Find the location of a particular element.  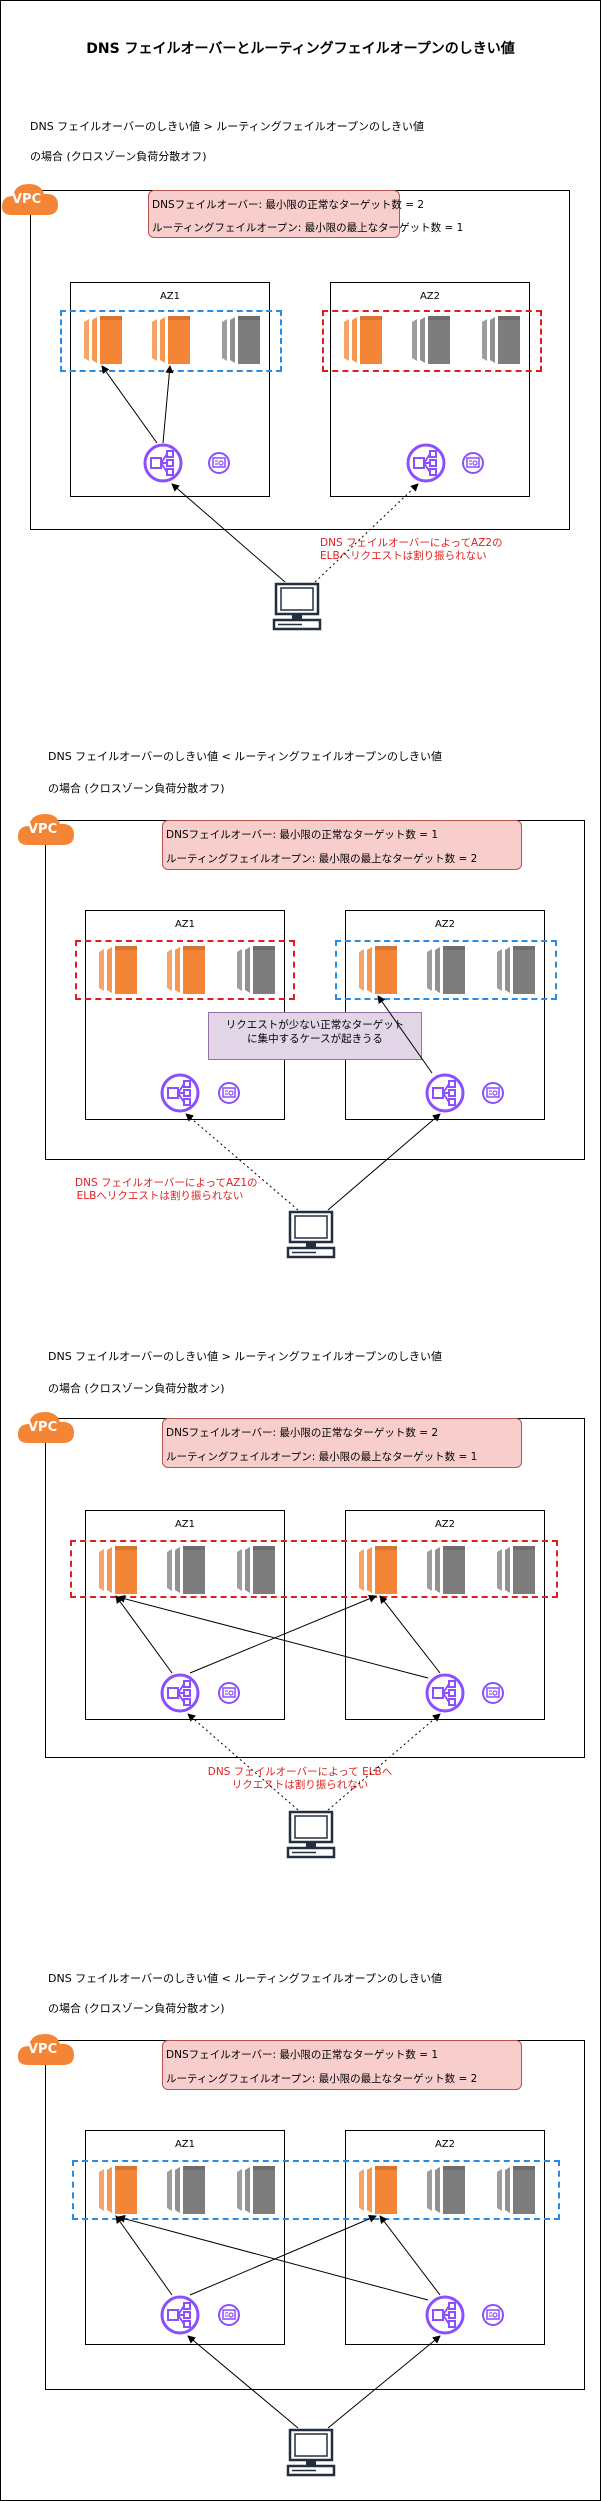

panel3-heading-line2: の場合 (クロスゾーン負荷分散オン) is located at coordinates (136, 1388).